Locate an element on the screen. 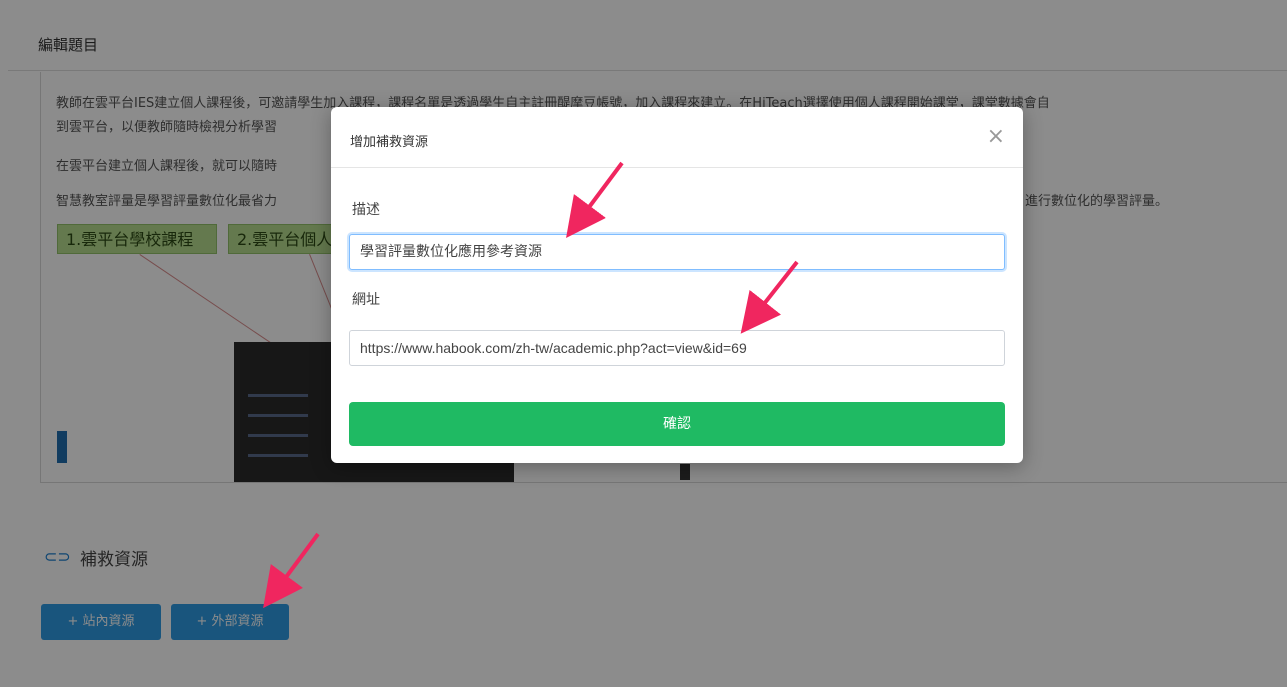 Image resolution: width=1287 pixels, height=687 pixels. close-icon: × is located at coordinates (996, 136).